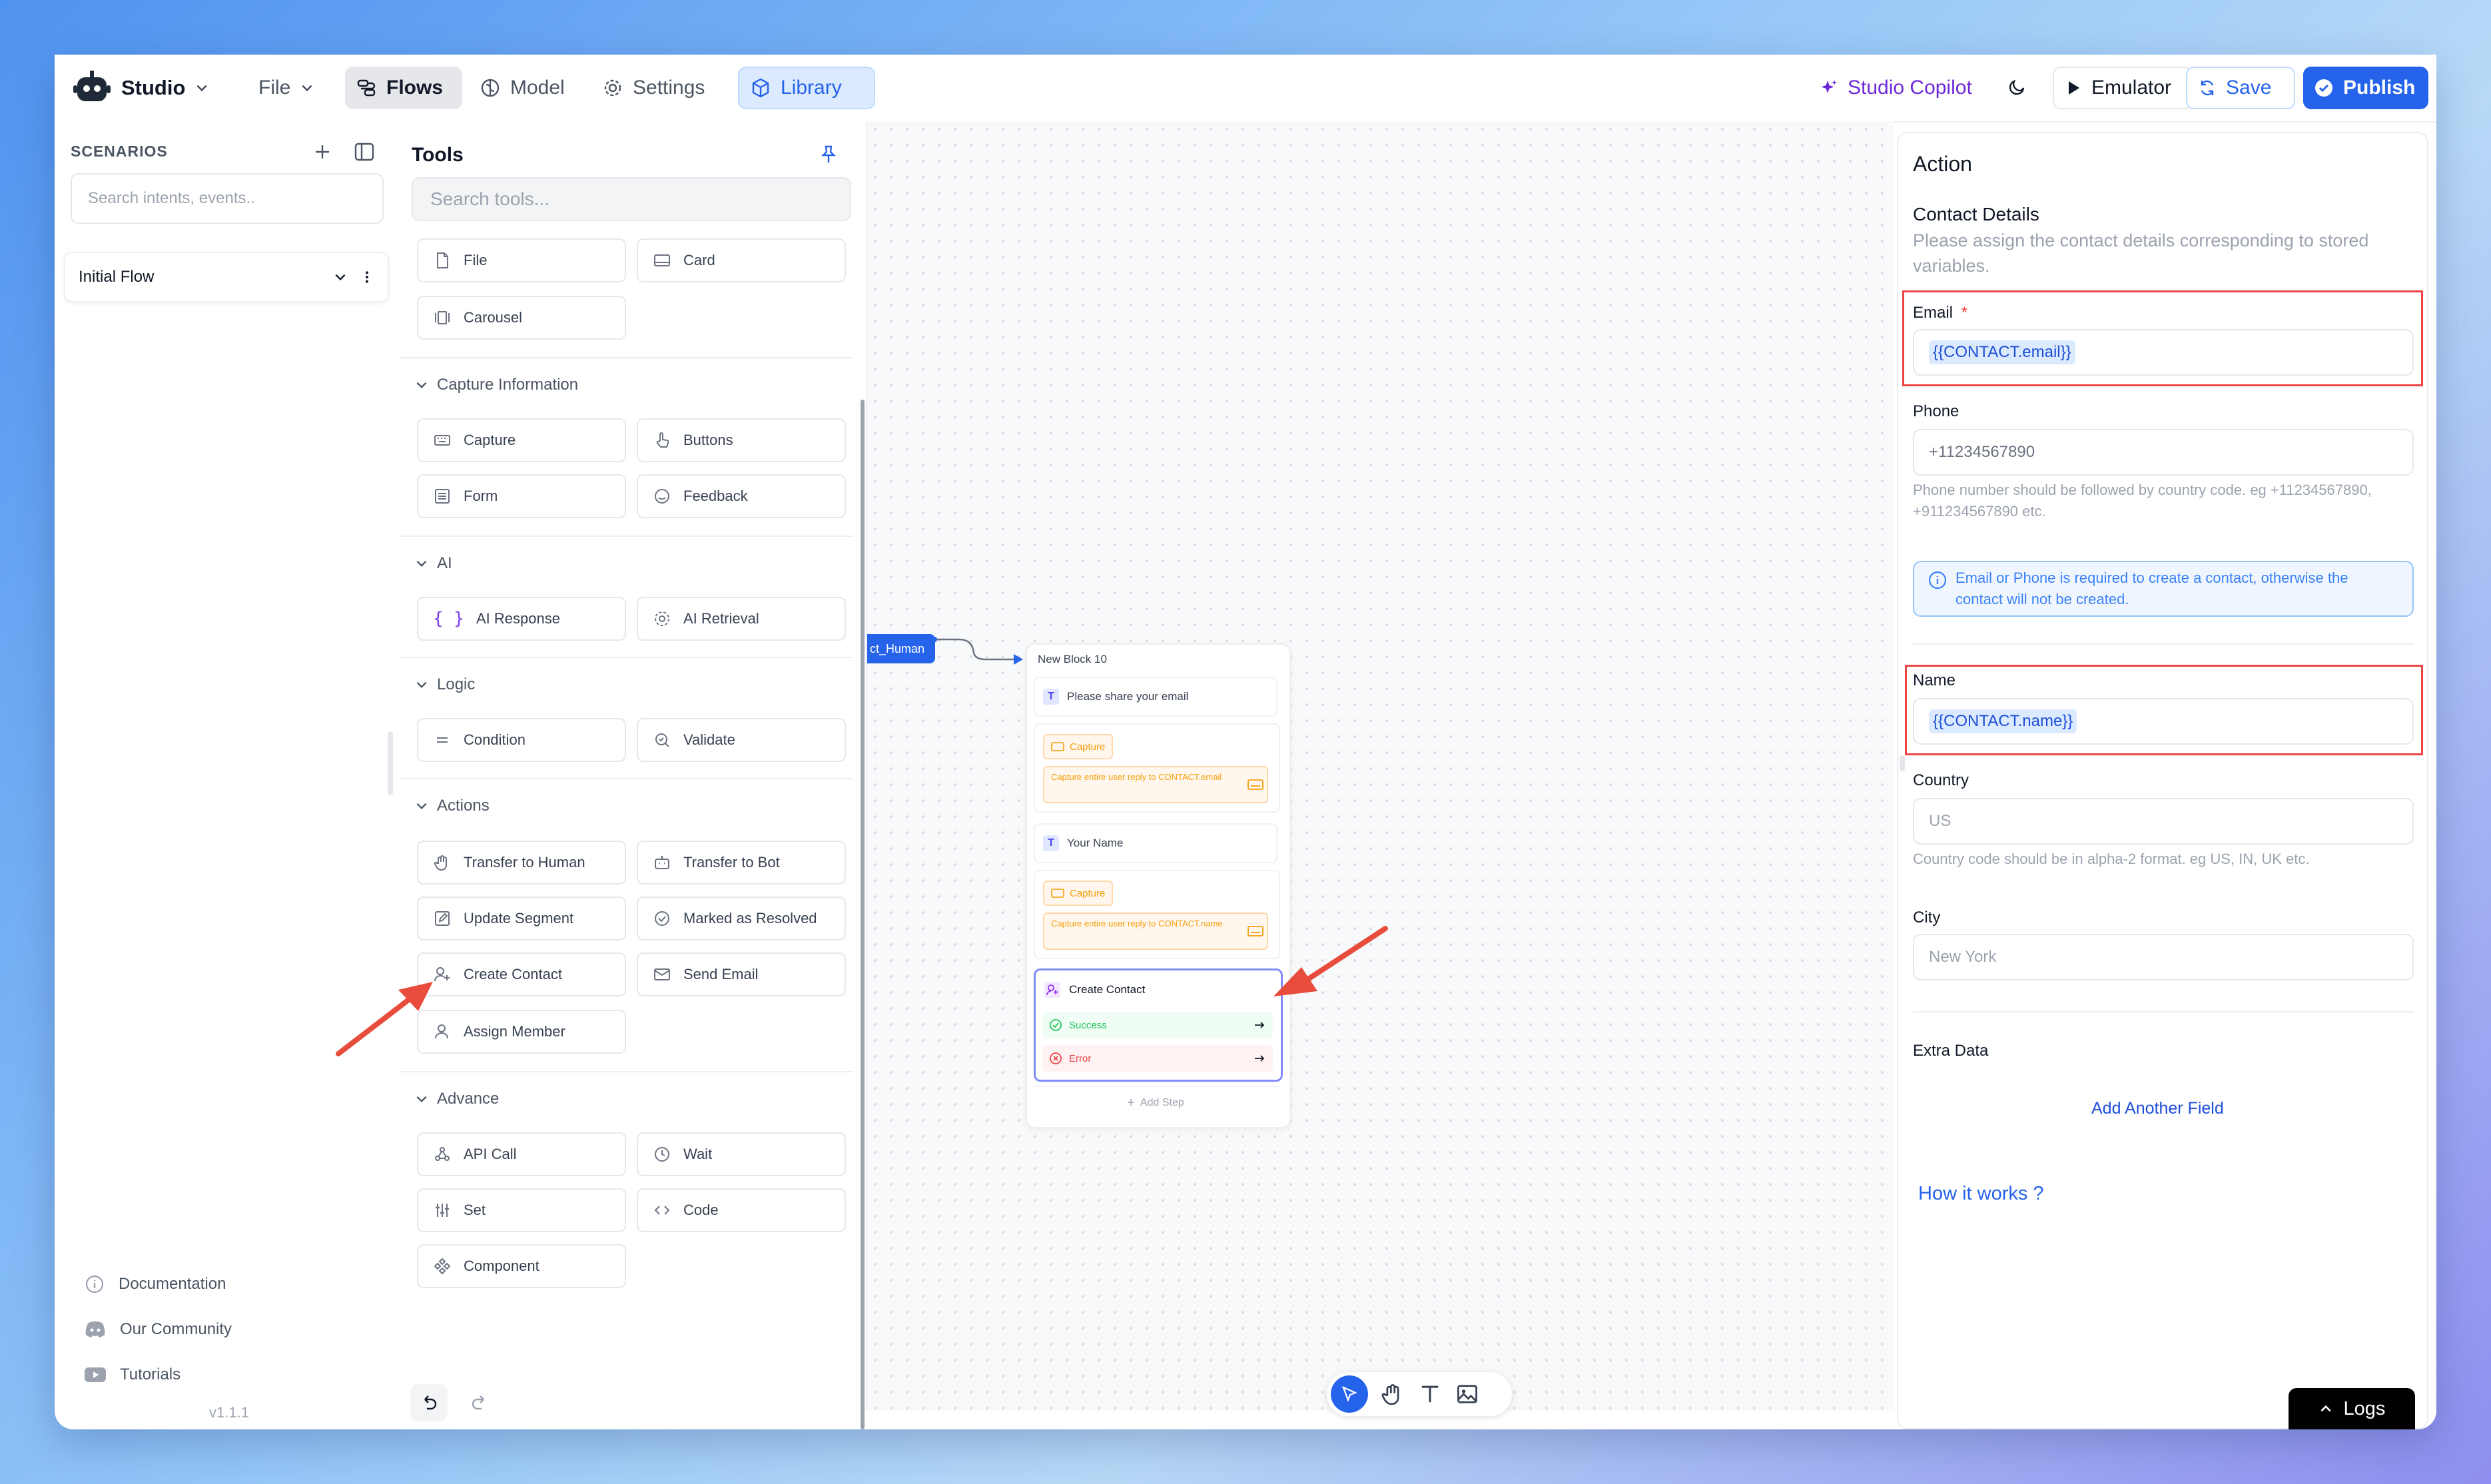 The image size is (2491, 1484). Describe the element at coordinates (367, 277) in the screenshot. I see `more-vertical-icon` at that location.